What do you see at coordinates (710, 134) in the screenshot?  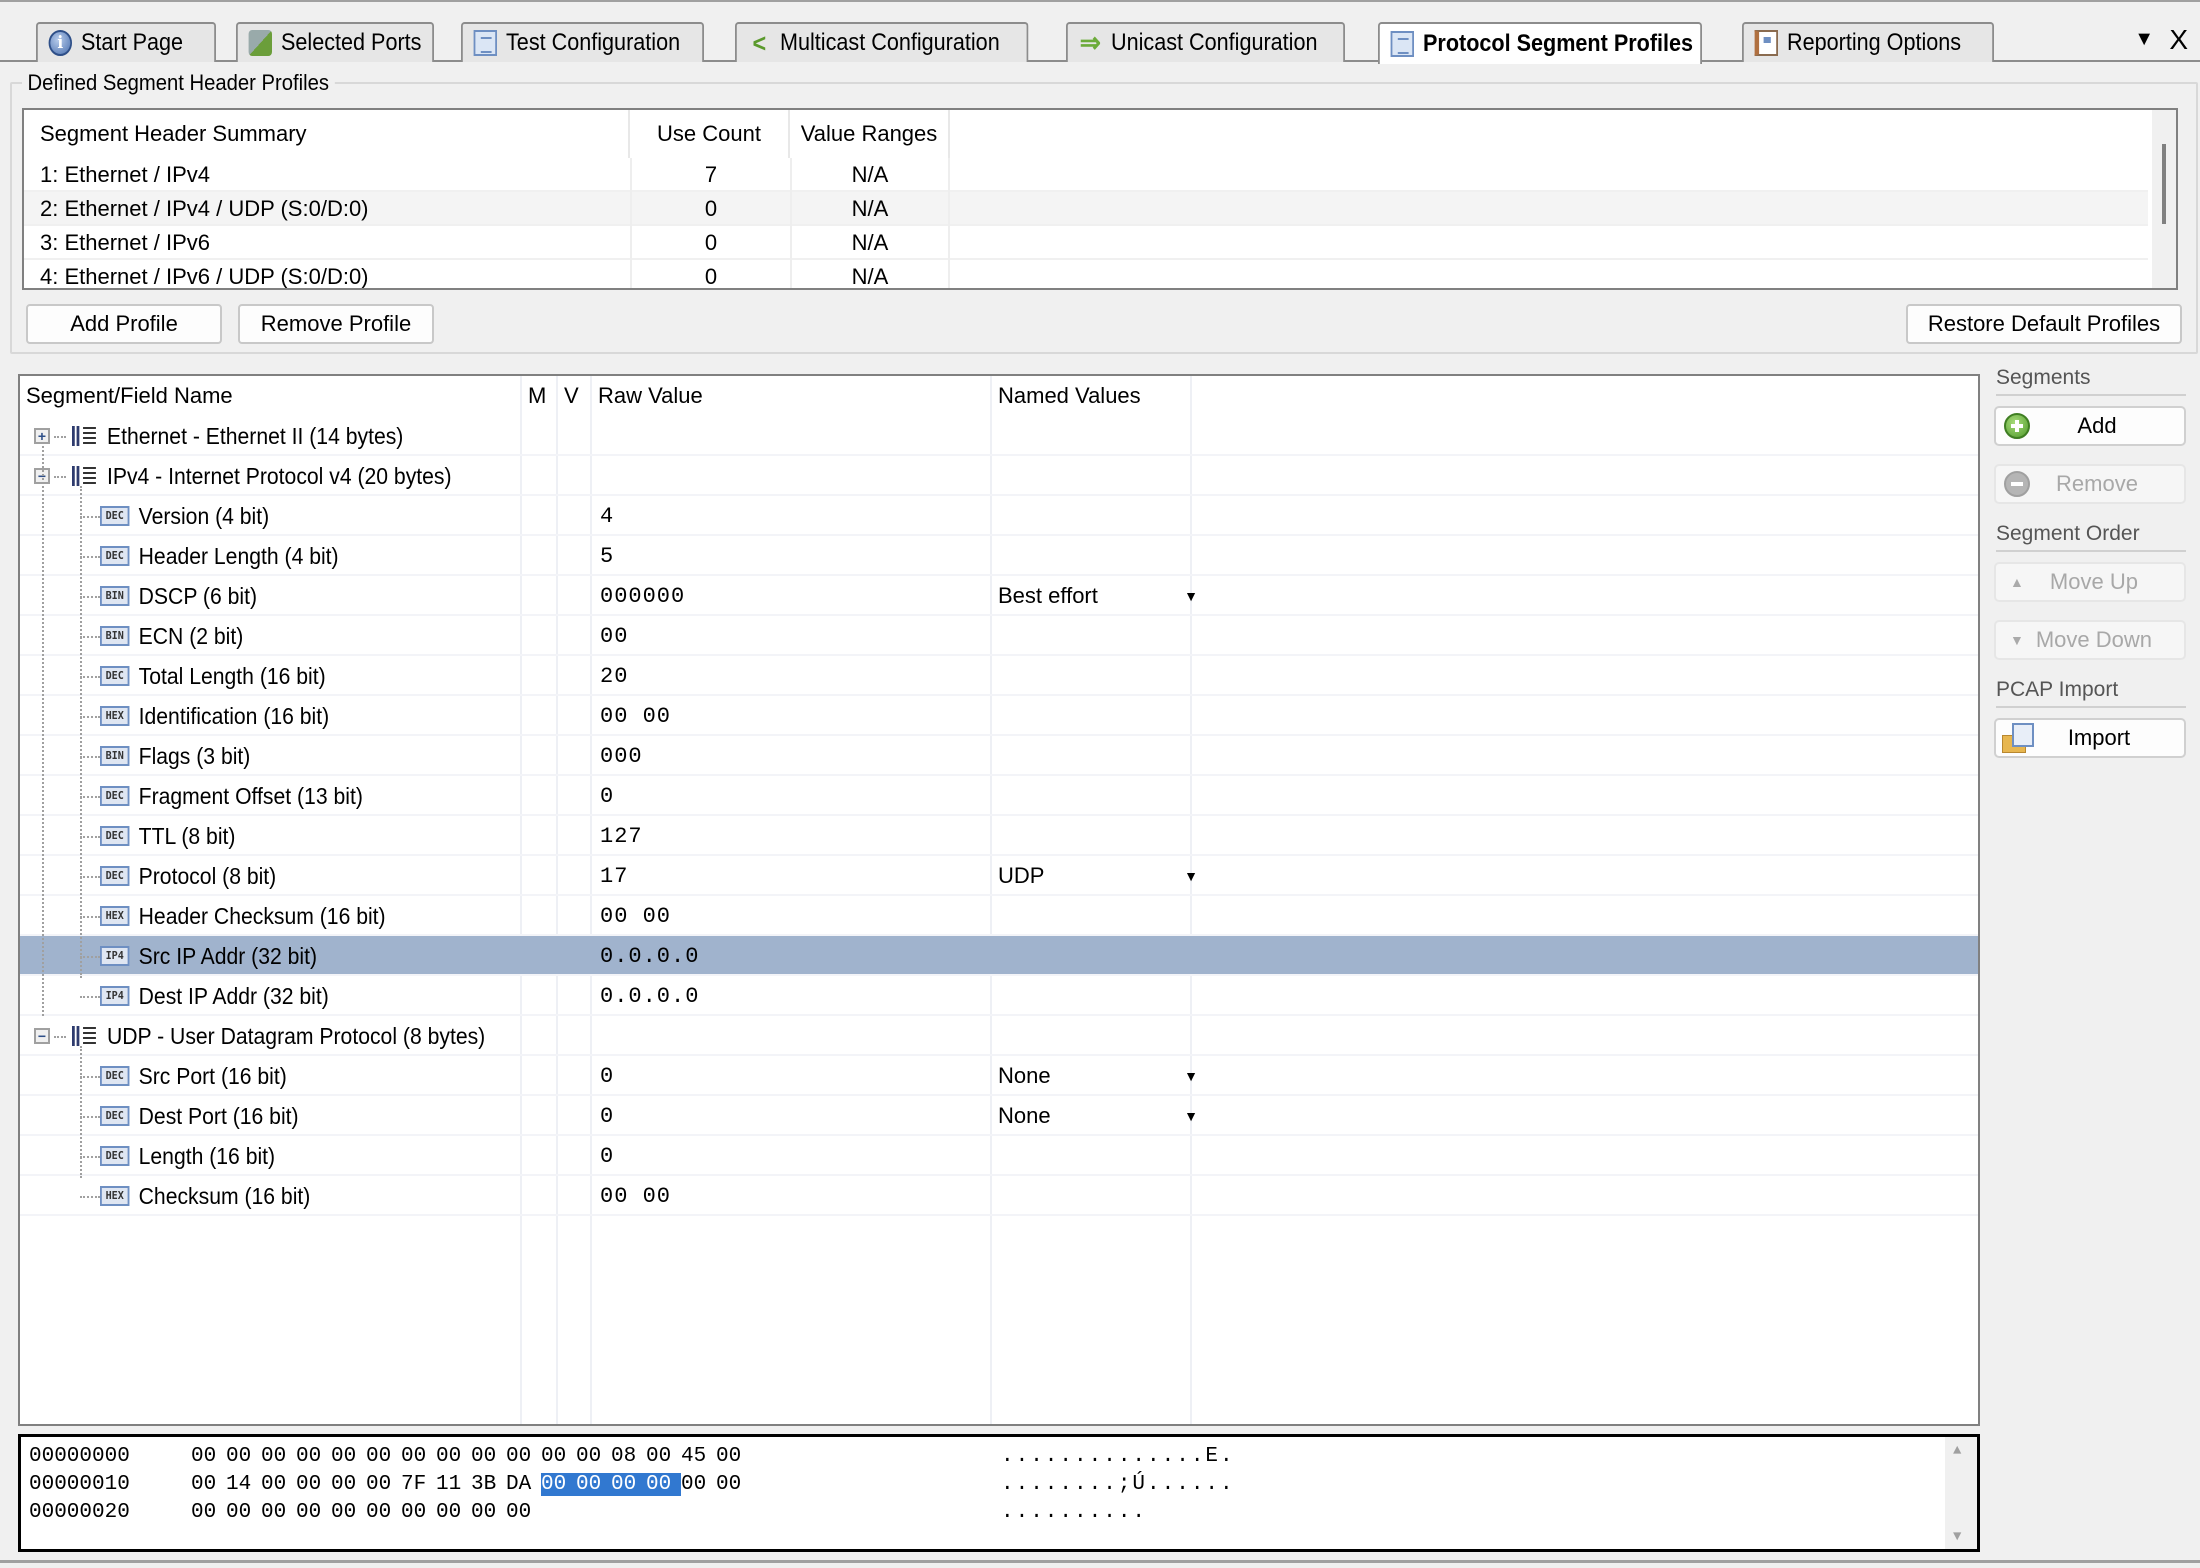 I see `column-header-use-count: Use Count` at bounding box center [710, 134].